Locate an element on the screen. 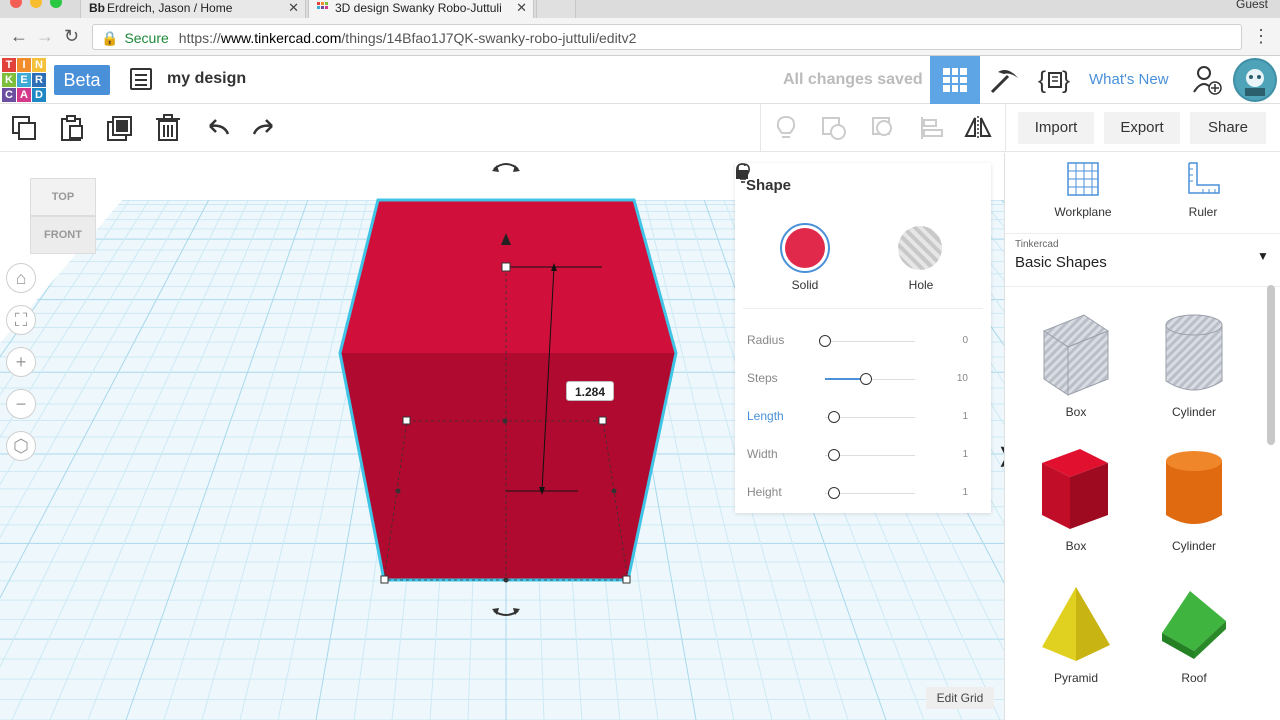 Image resolution: width=1280 pixels, height=720 pixels. dimension-value-label: 1.284 is located at coordinates (590, 391).